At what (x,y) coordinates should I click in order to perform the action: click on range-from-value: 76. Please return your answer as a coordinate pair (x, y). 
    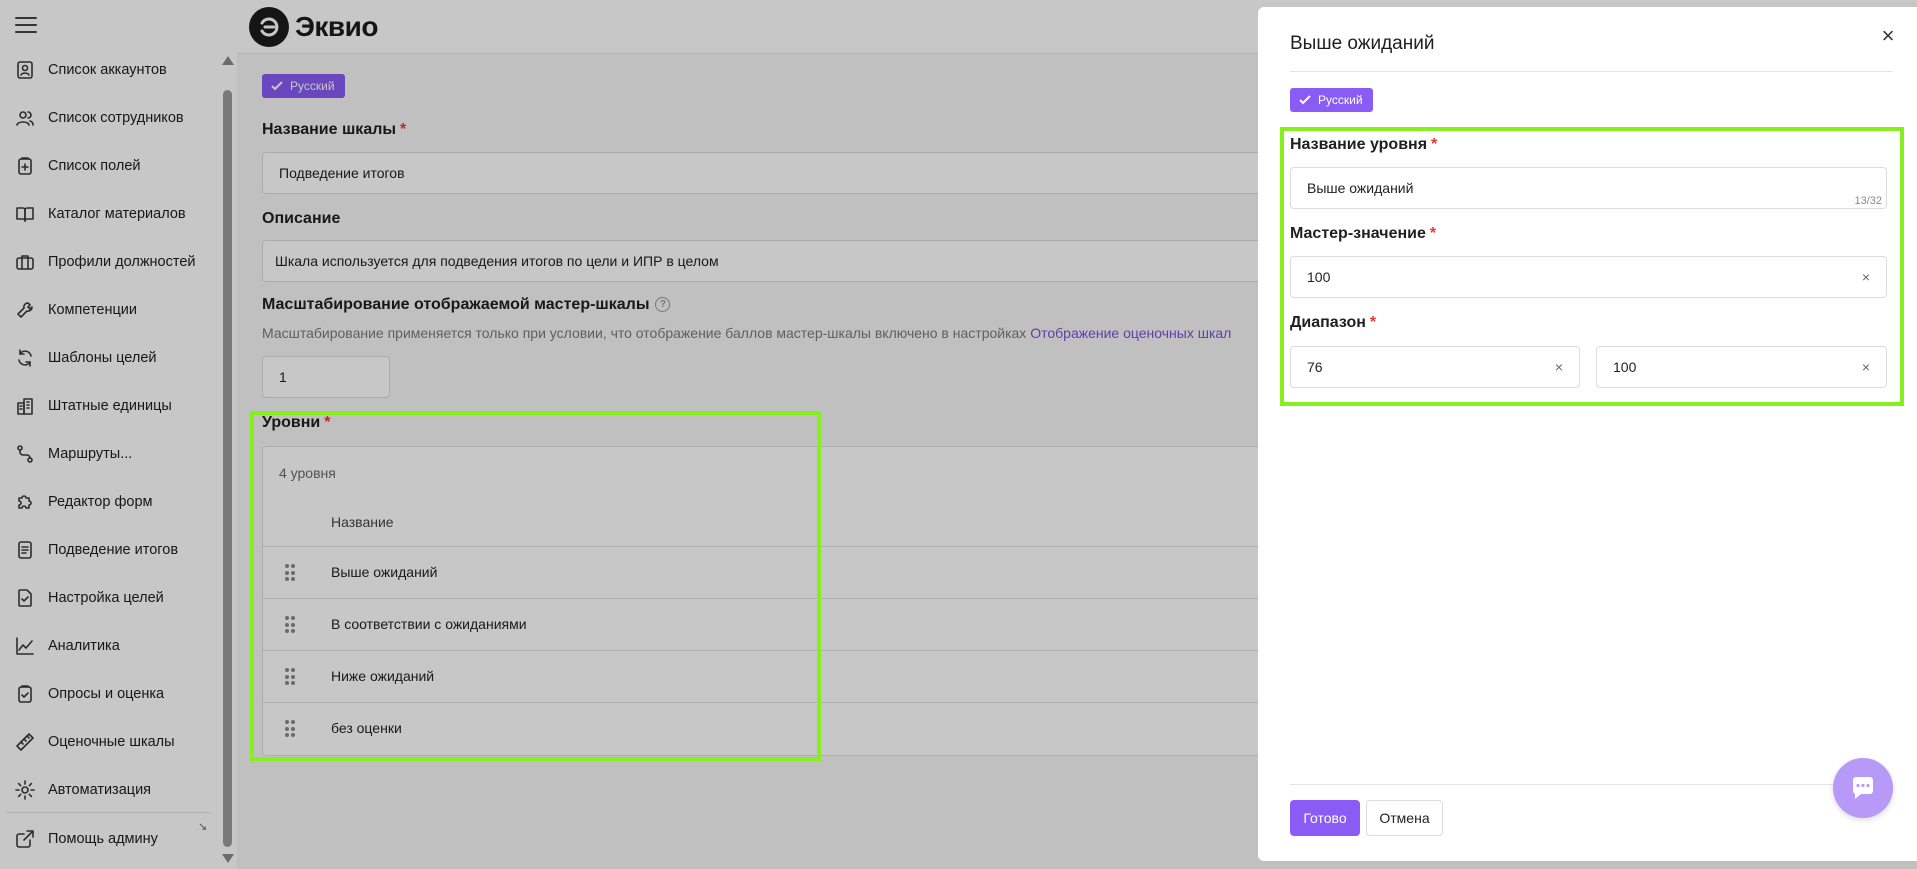
    Looking at the image, I should click on (1315, 367).